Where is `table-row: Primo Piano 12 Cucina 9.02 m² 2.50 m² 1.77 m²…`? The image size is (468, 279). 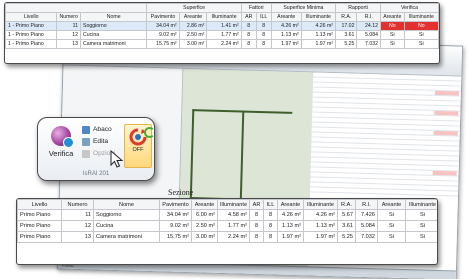
table-row: Primo Piano 12 Cucina 9.02 m² 2.50 m² 1.77 m²… is located at coordinates (227, 226).